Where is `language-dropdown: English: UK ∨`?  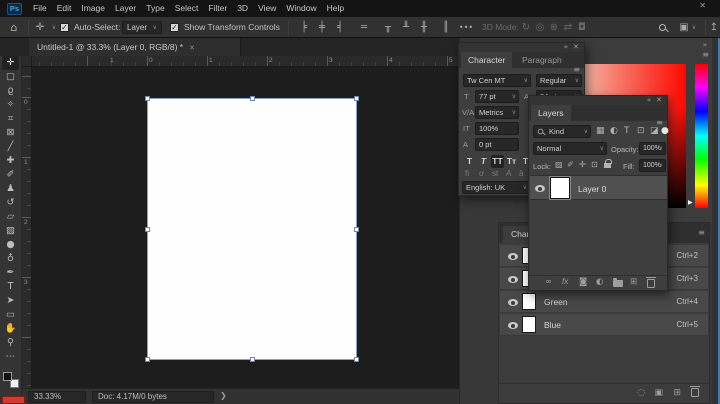
language-dropdown: English: UK ∨ is located at coordinates (496, 187).